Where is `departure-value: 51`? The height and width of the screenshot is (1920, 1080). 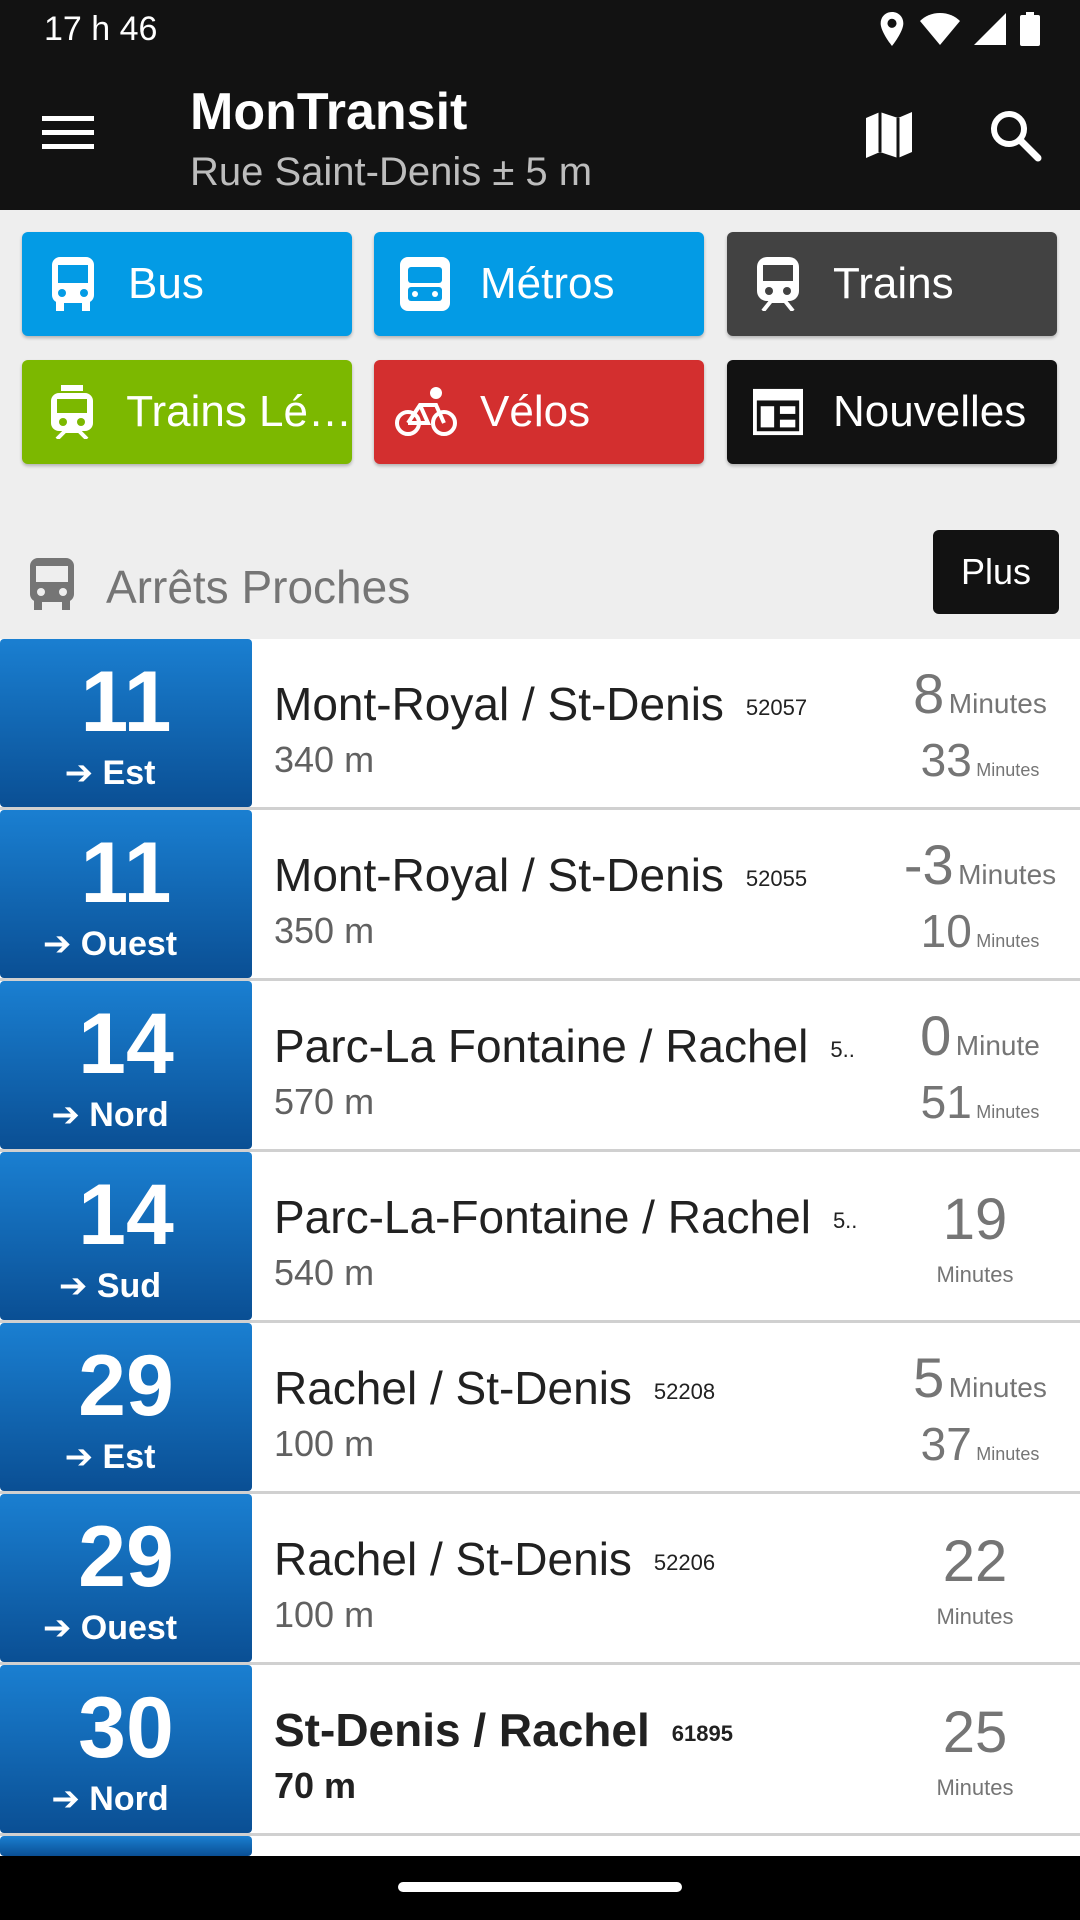 departure-value: 51 is located at coordinates (946, 1102).